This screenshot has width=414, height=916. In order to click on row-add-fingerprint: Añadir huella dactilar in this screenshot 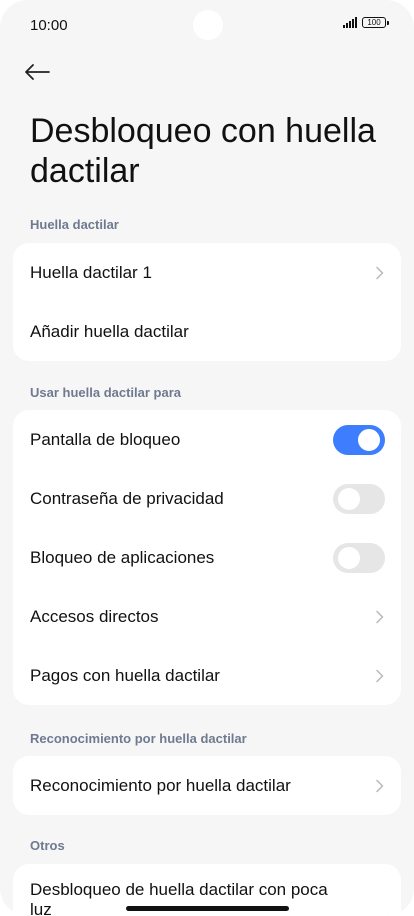, I will do `click(207, 331)`.